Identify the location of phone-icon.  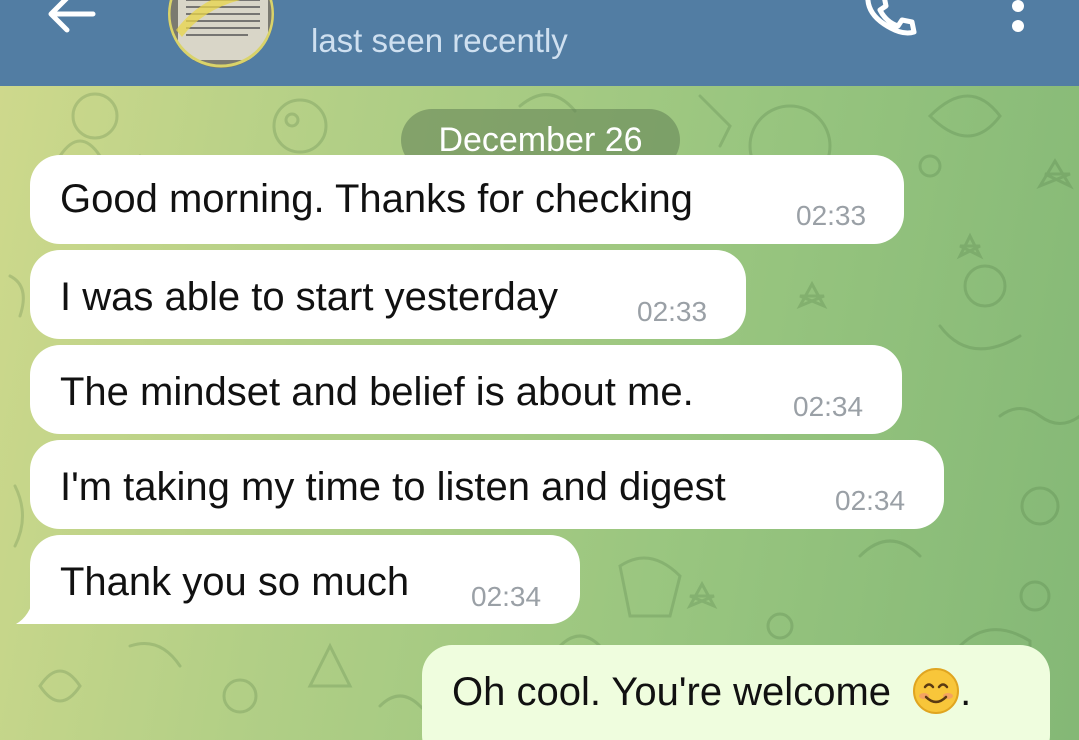
(891, 18).